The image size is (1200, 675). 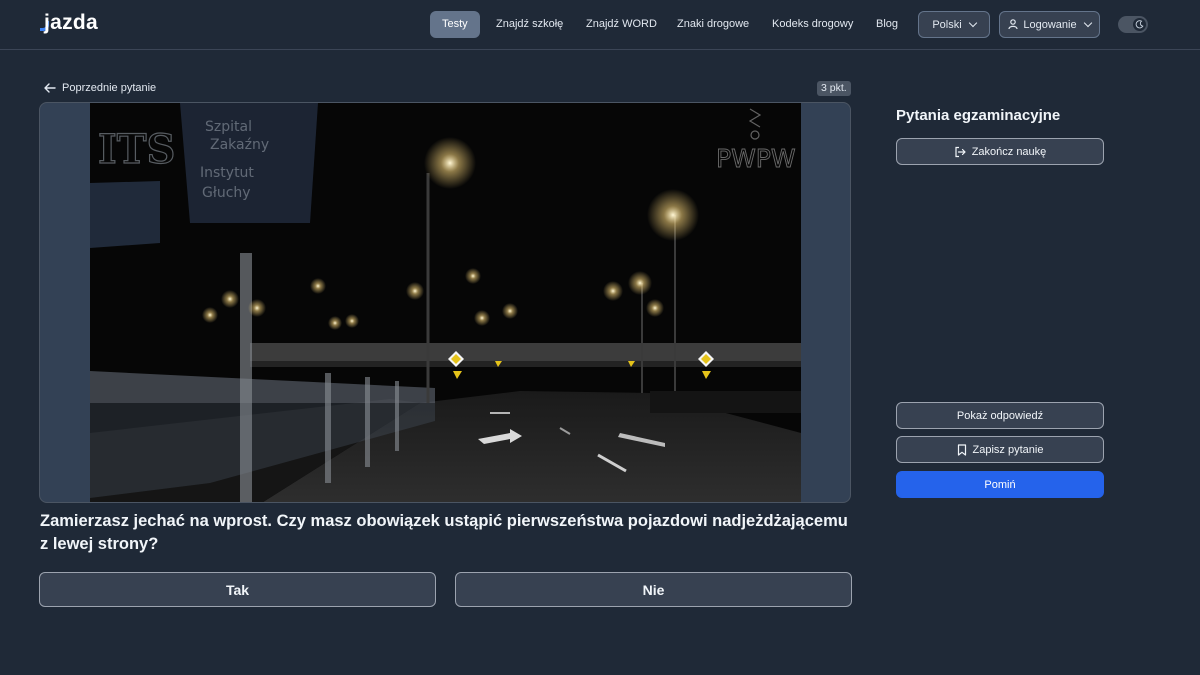 I want to click on nav-road-code: Kodeks drogowy, so click(x=812, y=24).